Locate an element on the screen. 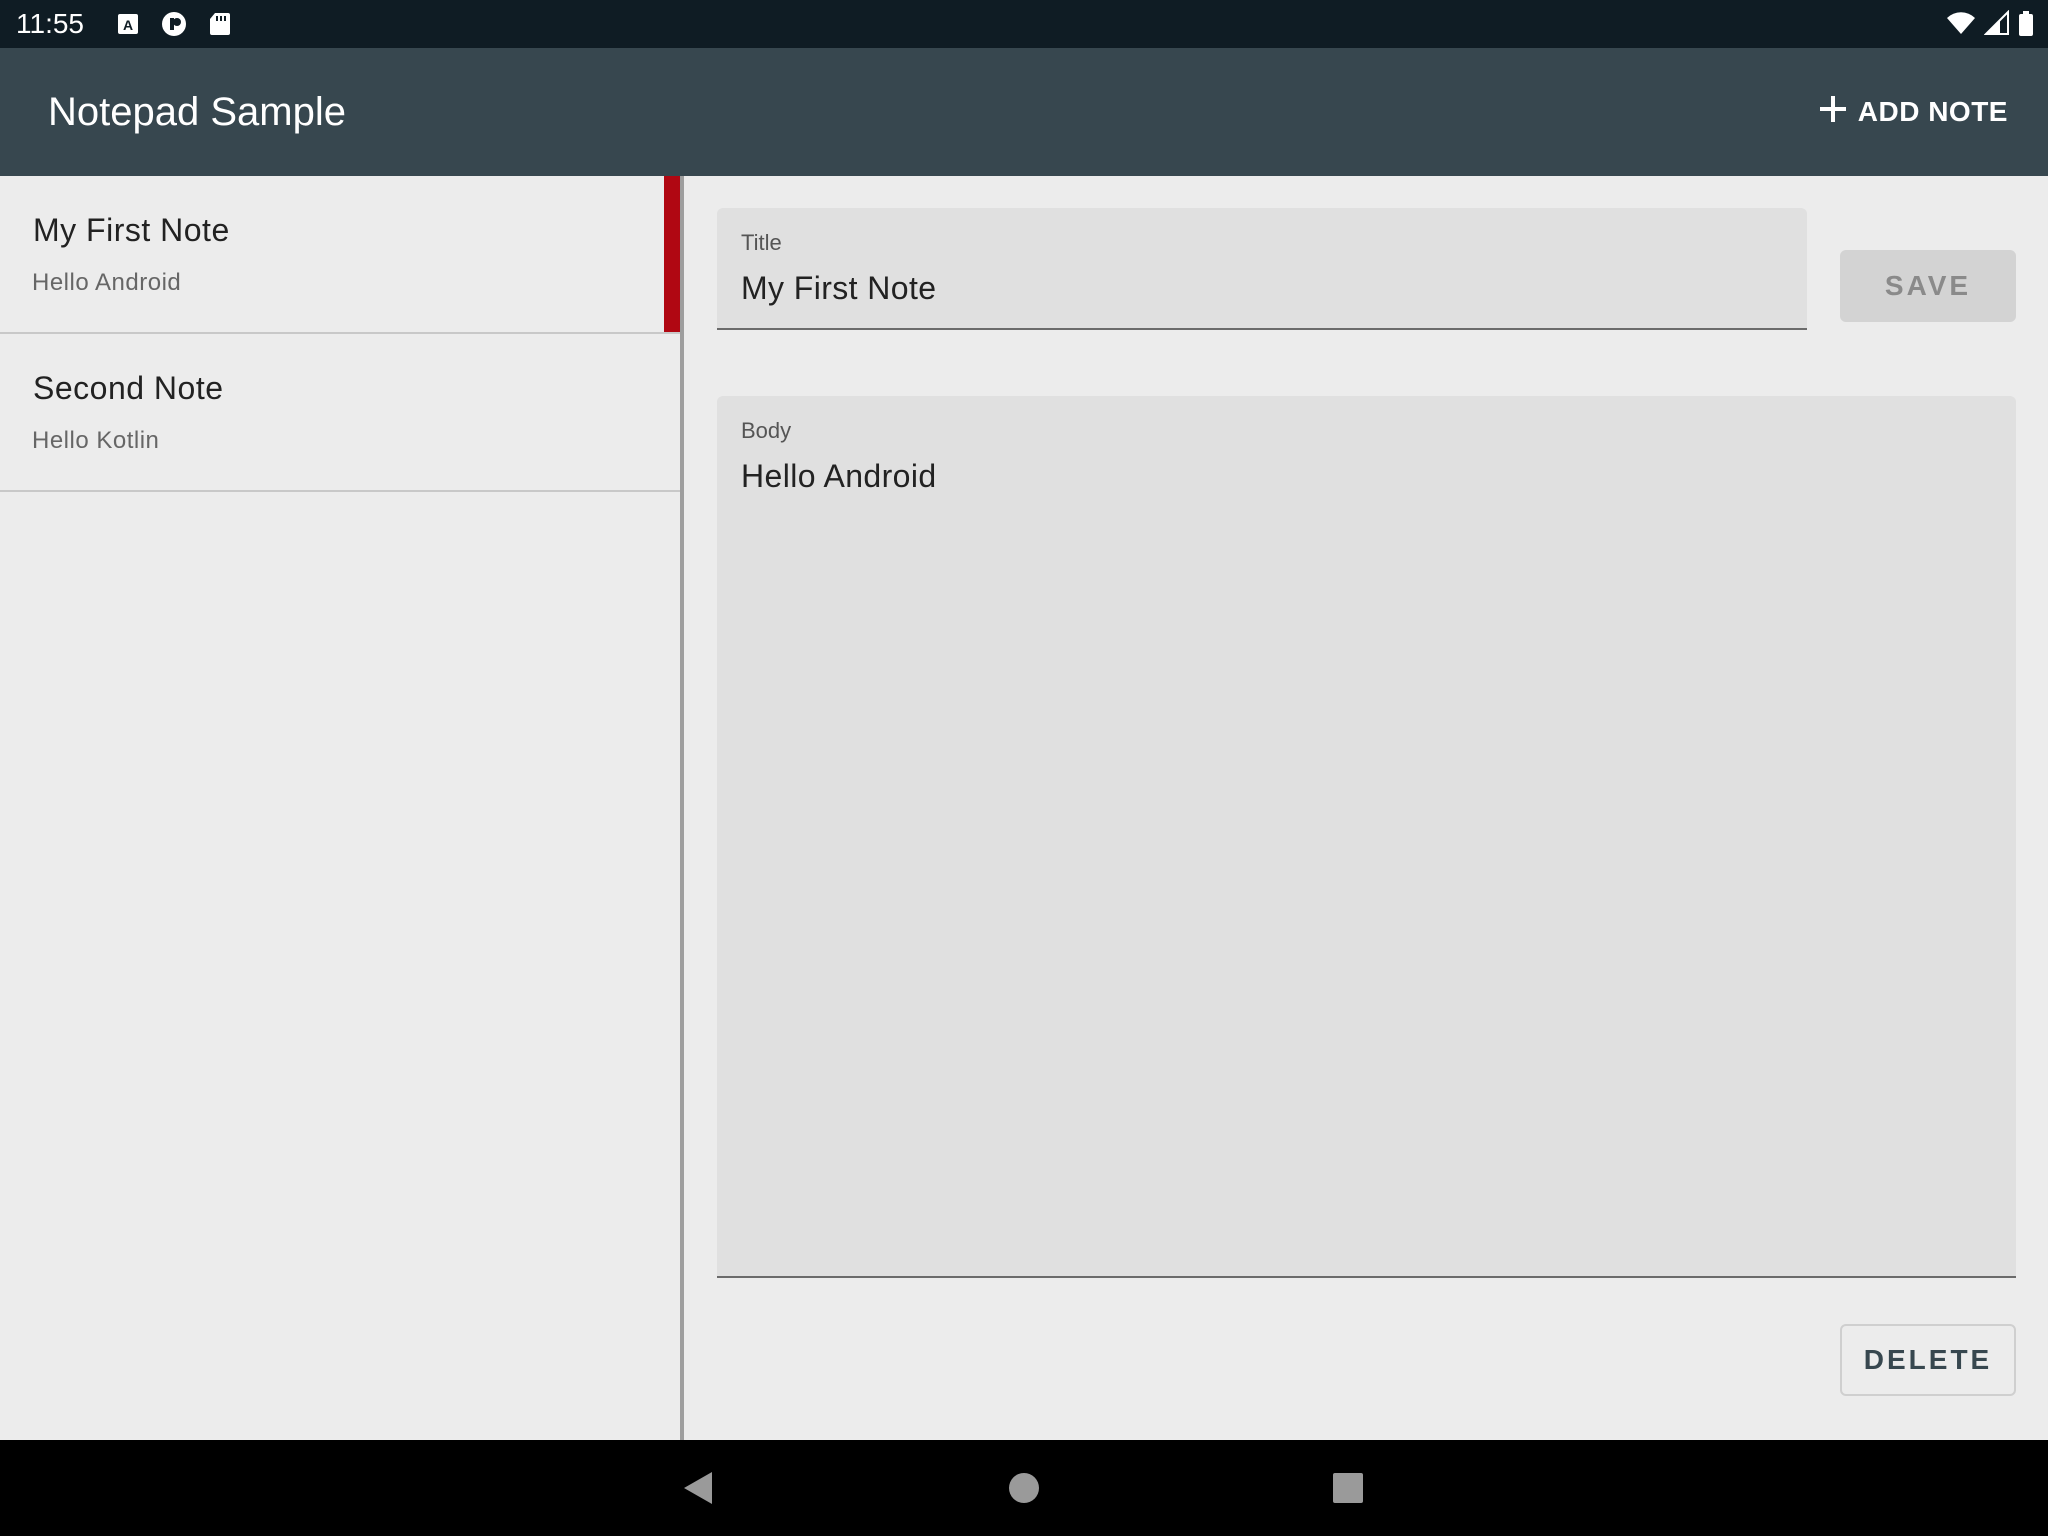 This screenshot has height=1536, width=2048. status-bar: 11:55 A is located at coordinates (1024, 24).